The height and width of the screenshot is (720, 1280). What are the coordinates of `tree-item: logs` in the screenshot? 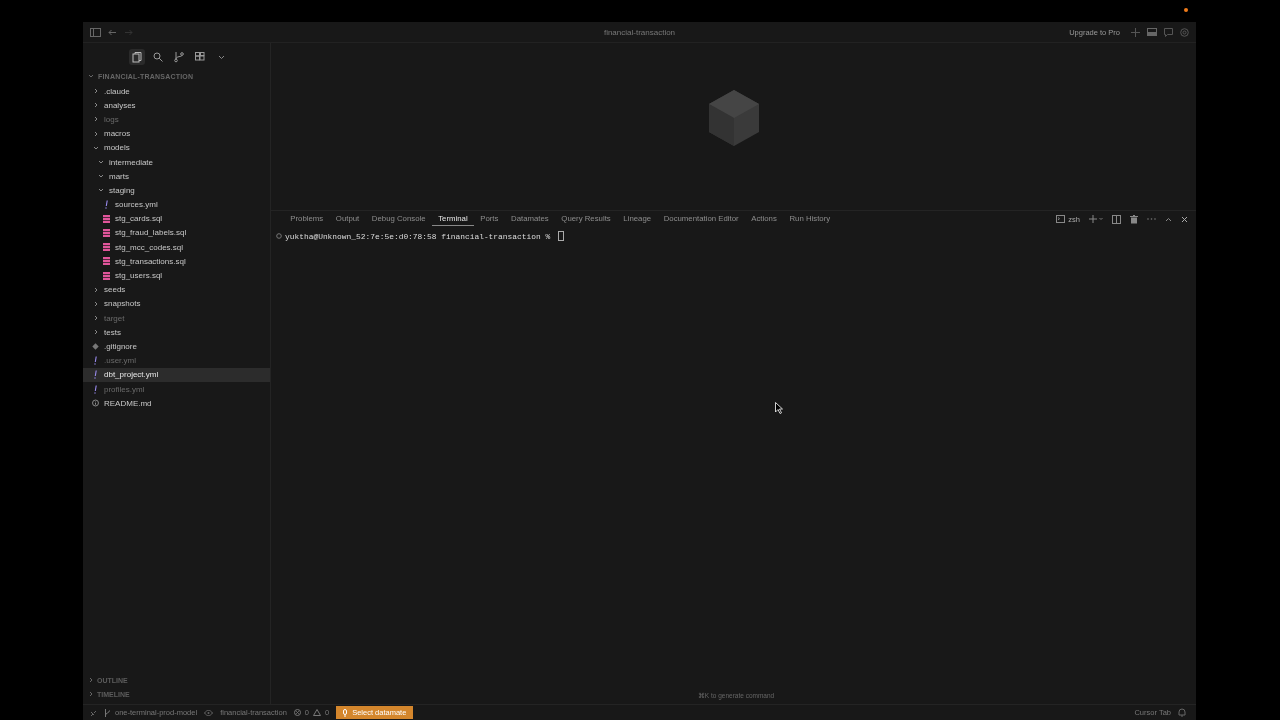 It's located at (176, 119).